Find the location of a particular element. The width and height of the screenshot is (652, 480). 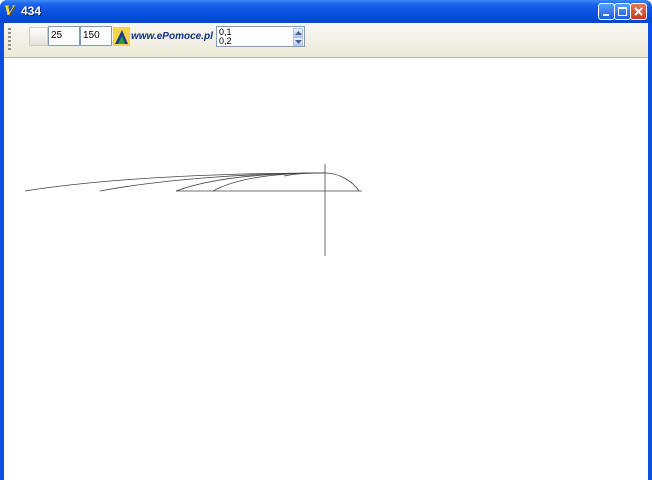

arrow-up-icon is located at coordinates (298, 33).